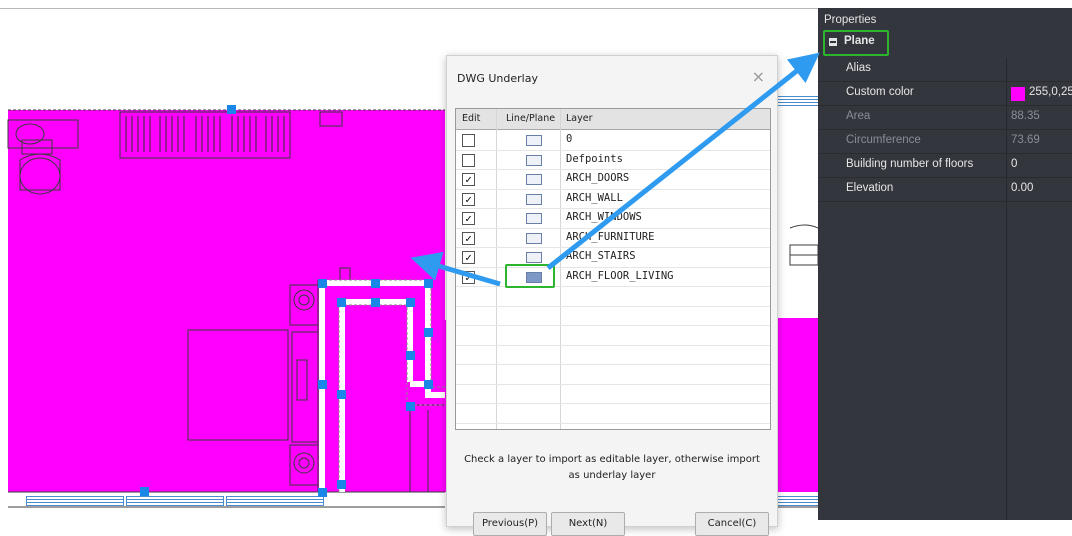 This screenshot has height=536, width=1072. I want to click on property-row-elevation: Elevation 0.00, so click(945, 190).